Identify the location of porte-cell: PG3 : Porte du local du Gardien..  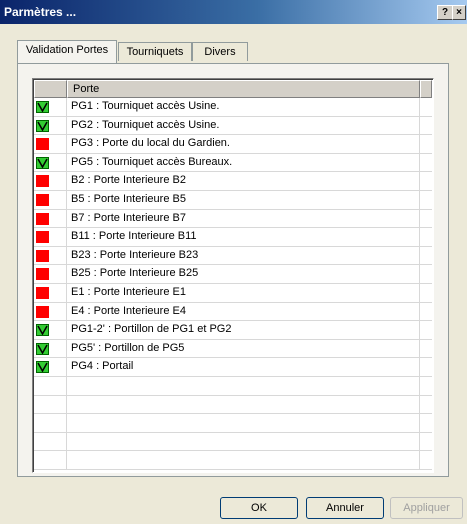
(243, 144).